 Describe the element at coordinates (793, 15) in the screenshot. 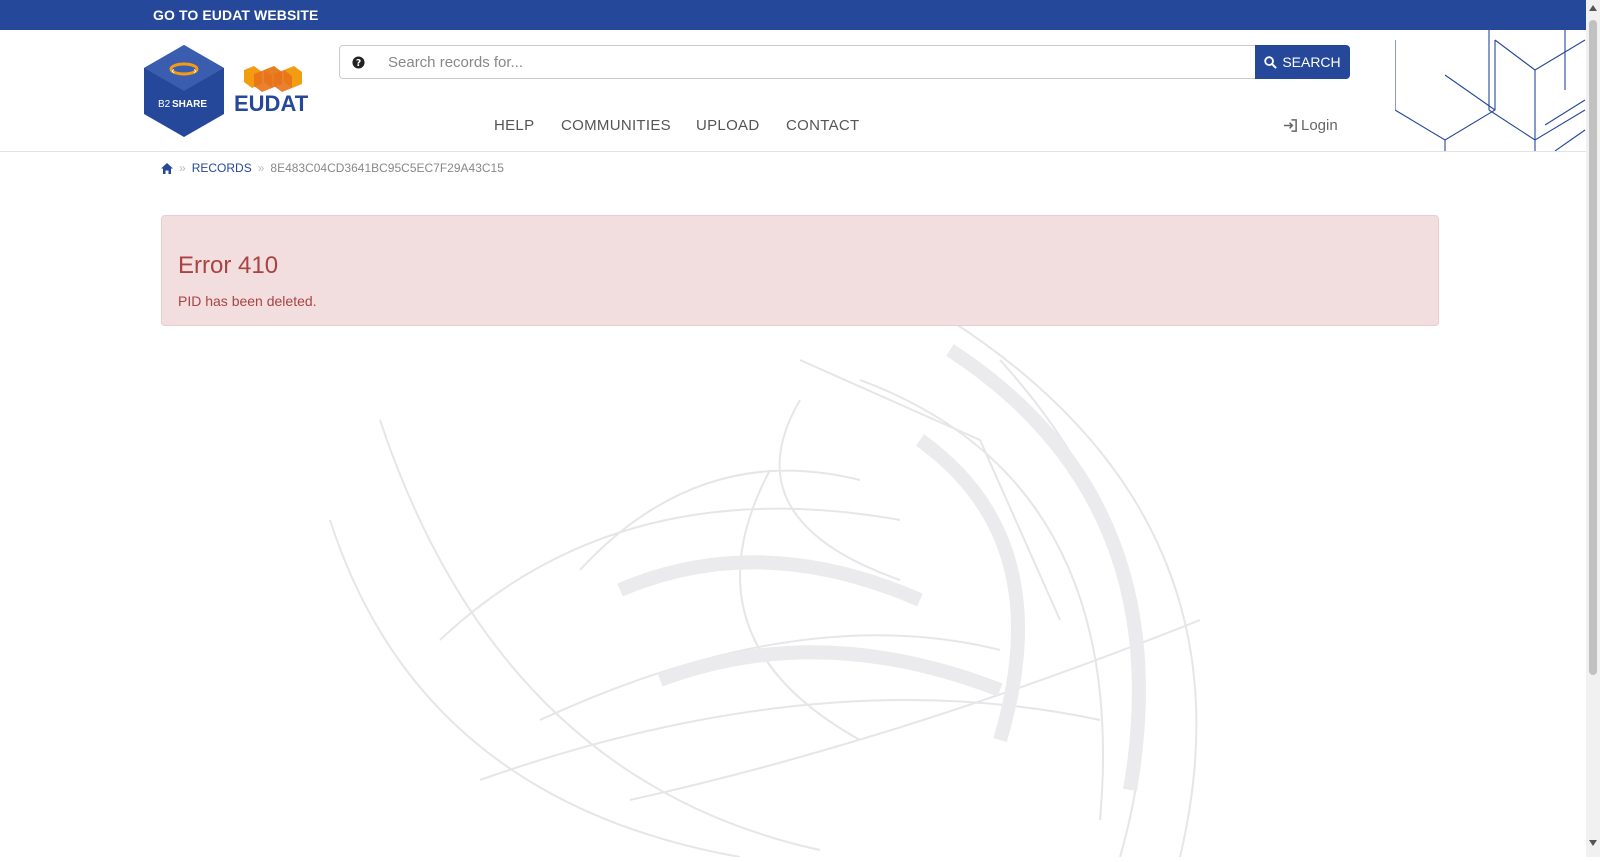

I see `top-banner: GO TO EUDAT WEBSITE` at that location.